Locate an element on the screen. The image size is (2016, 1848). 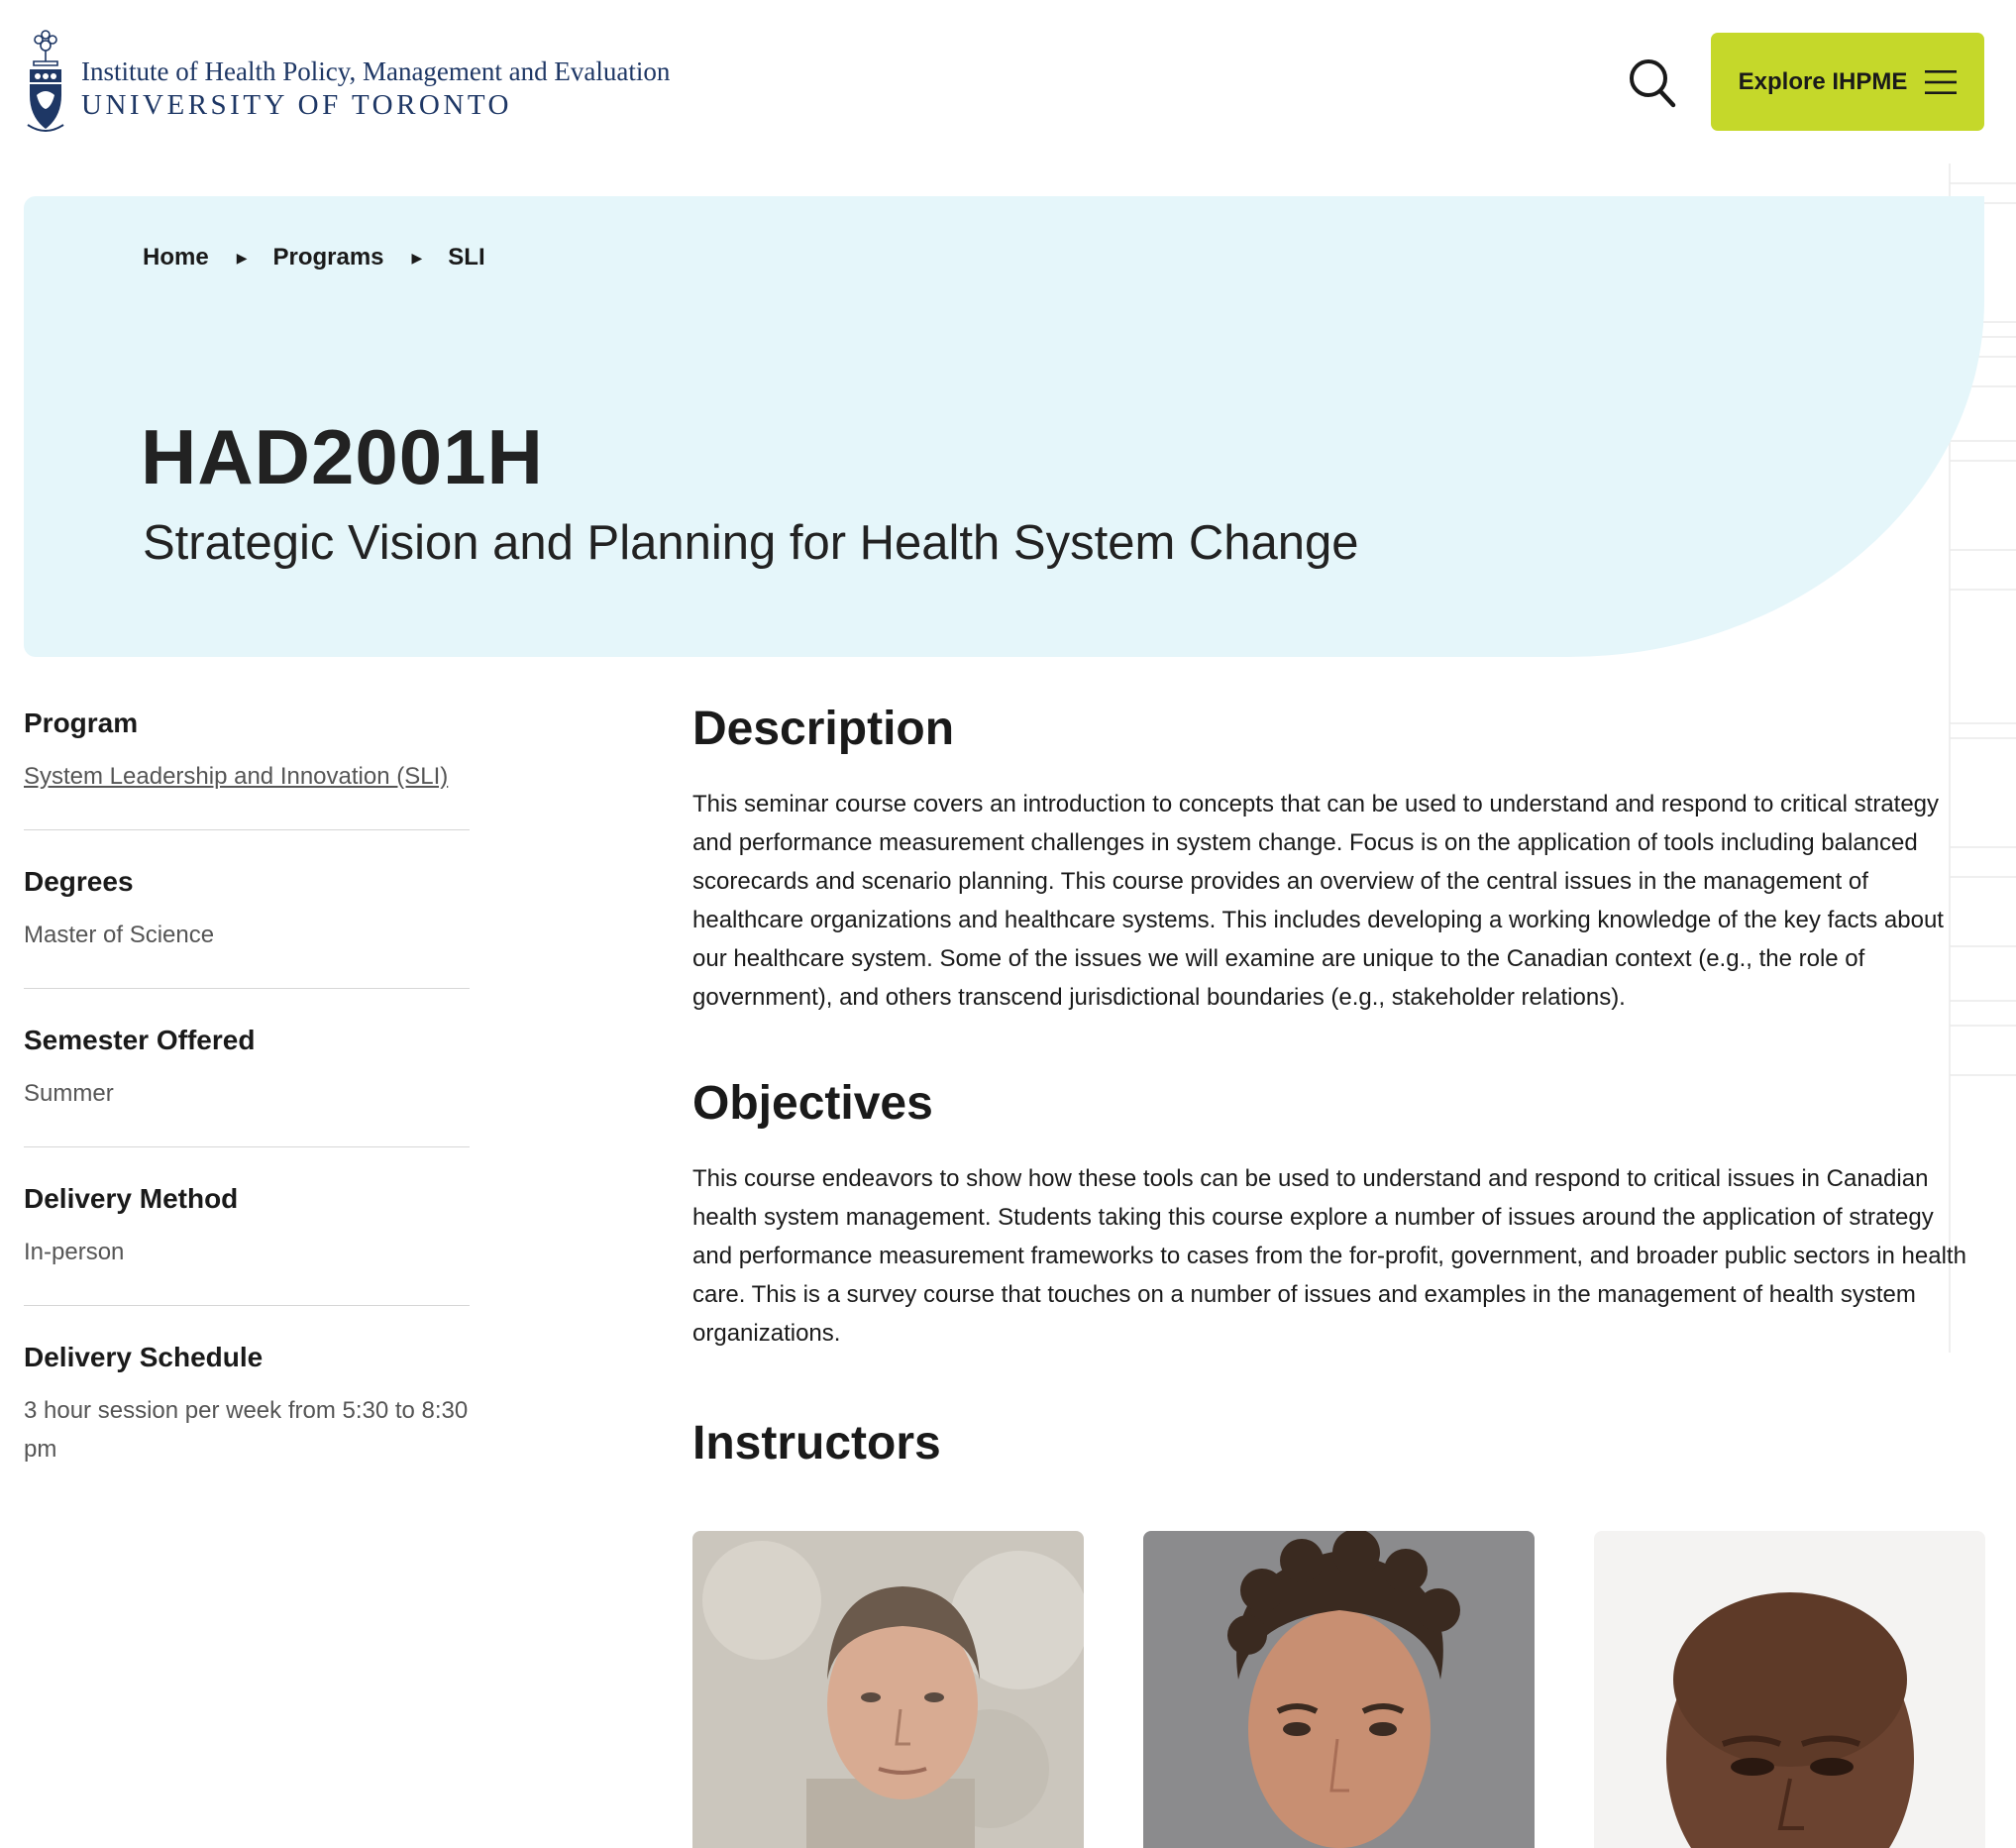
breadcrumb-home: Home is located at coordinates (176, 258).